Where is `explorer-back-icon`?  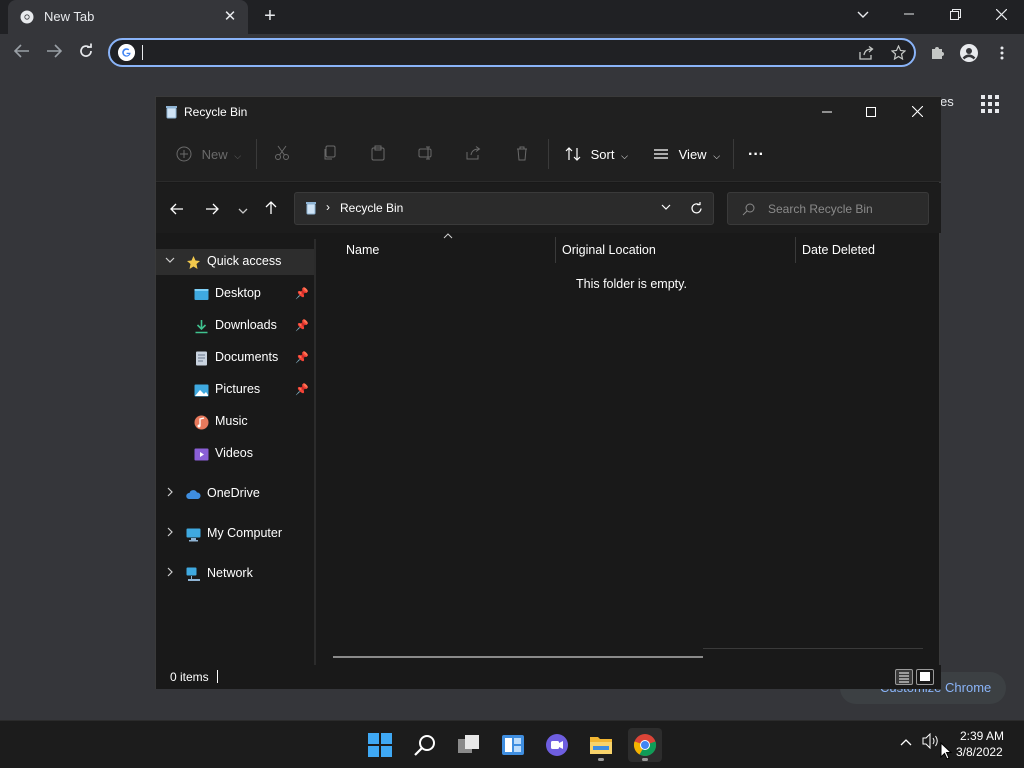
explorer-back-icon is located at coordinates (177, 211).